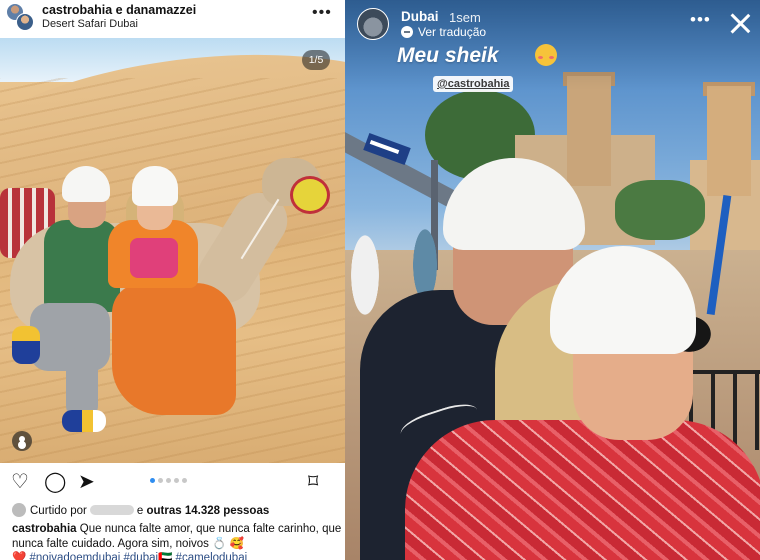 The height and width of the screenshot is (560, 760). I want to click on story-text-sticker: Meu sheik, so click(448, 55).